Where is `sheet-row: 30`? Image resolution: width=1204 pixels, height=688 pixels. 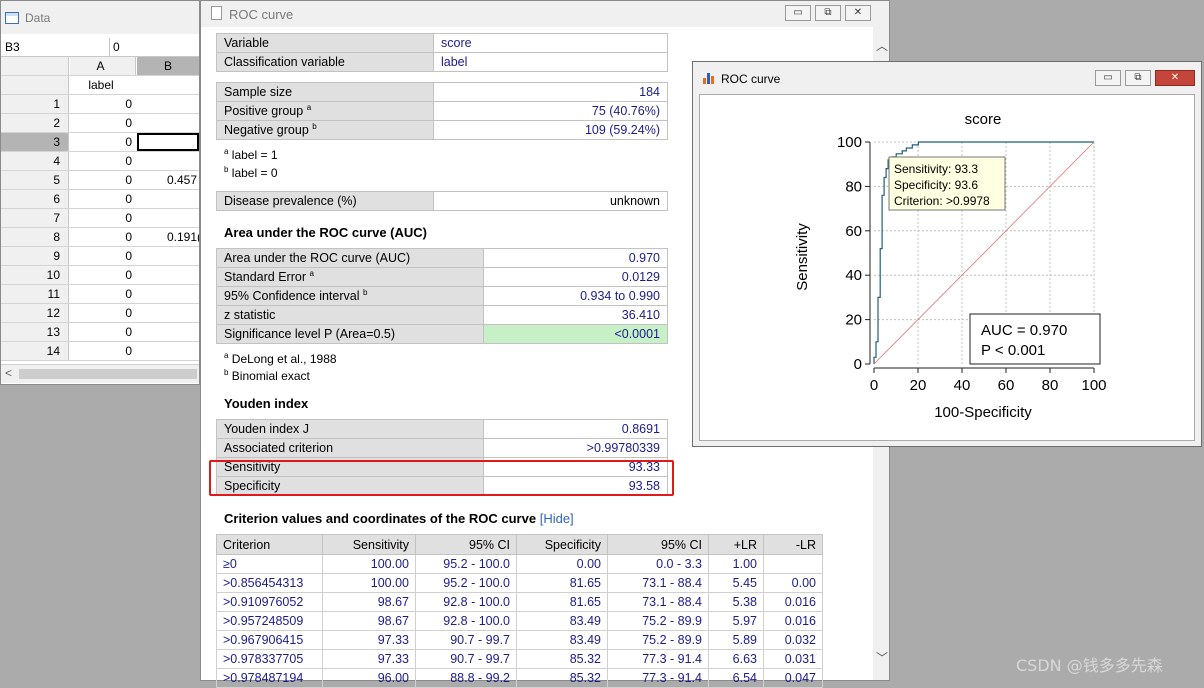
sheet-row: 30 is located at coordinates (100, 142).